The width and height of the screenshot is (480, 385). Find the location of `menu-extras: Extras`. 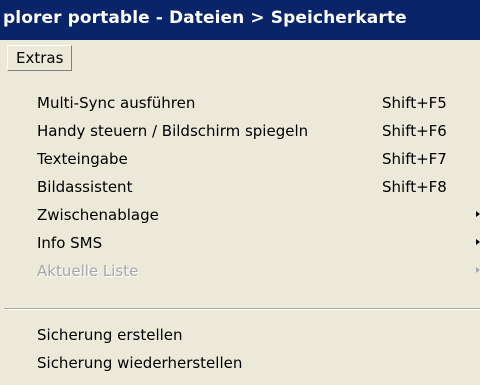

menu-extras: Extras is located at coordinates (40, 58).